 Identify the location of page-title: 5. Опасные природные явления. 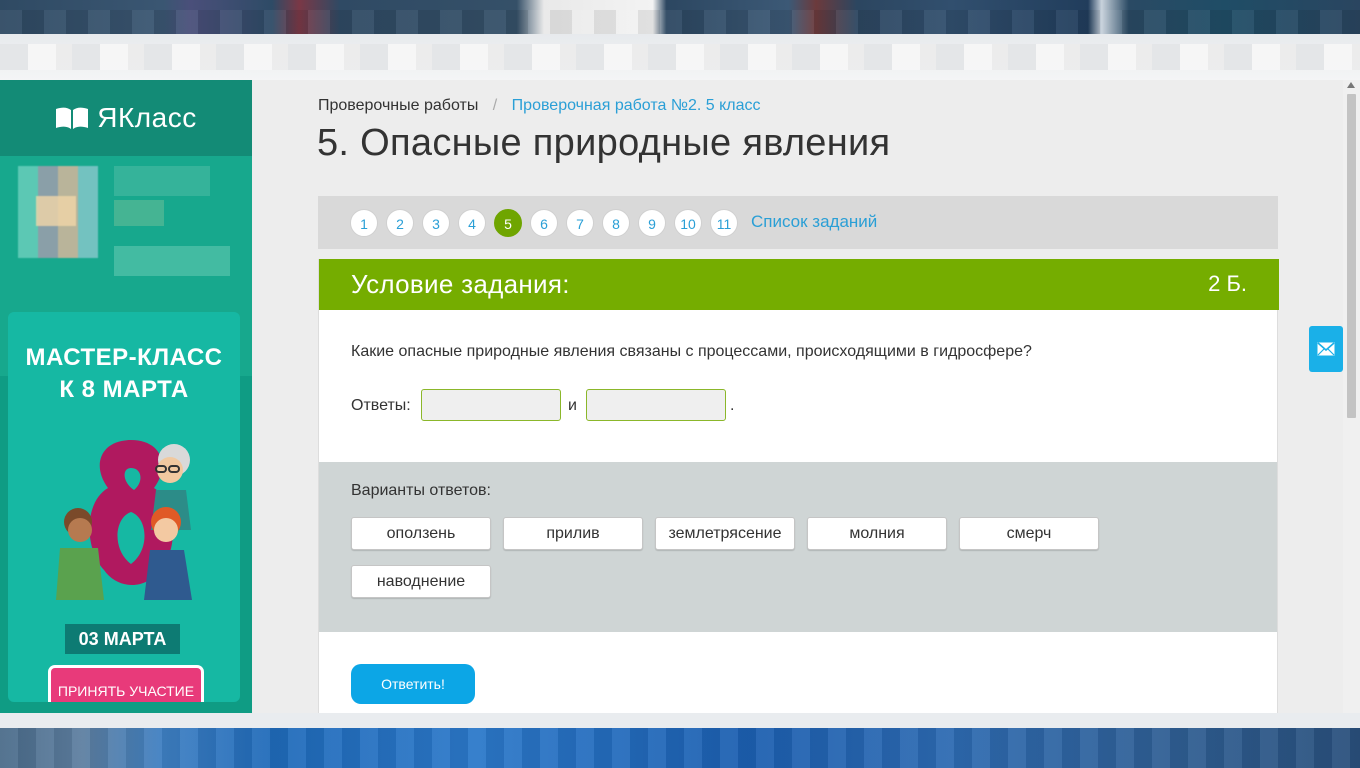
(604, 143).